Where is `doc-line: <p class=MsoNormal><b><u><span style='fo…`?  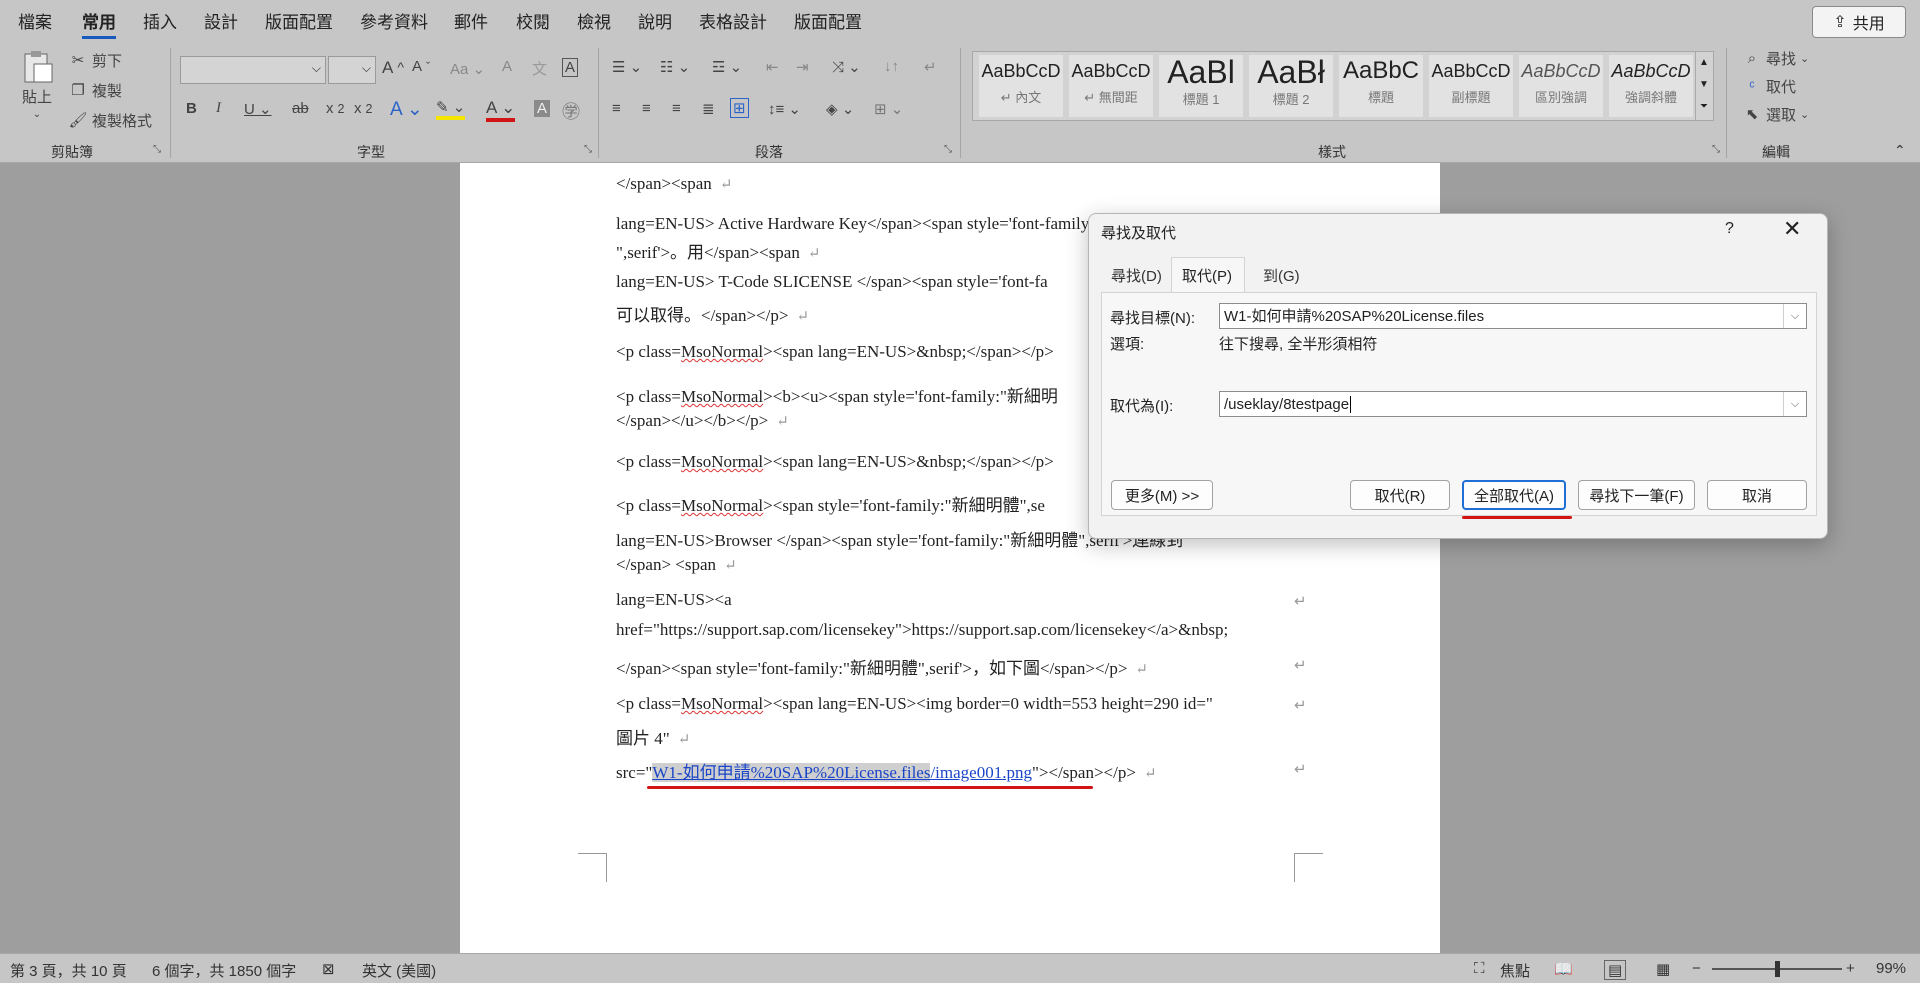
doc-line: <p class=MsoNormal><b><u><span style='fo… is located at coordinates (837, 394).